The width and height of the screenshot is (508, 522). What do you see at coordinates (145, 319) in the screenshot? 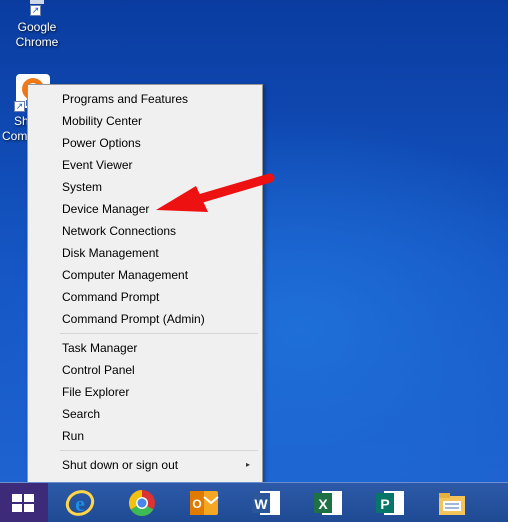
I see `menu-item-command-prompt-admin: Command Prompt (Admin)` at bounding box center [145, 319].